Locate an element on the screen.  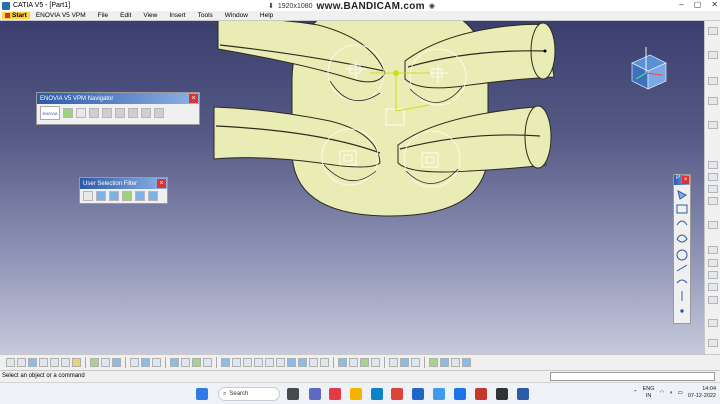
close-button: ✕ is located at coordinates (714, 4).